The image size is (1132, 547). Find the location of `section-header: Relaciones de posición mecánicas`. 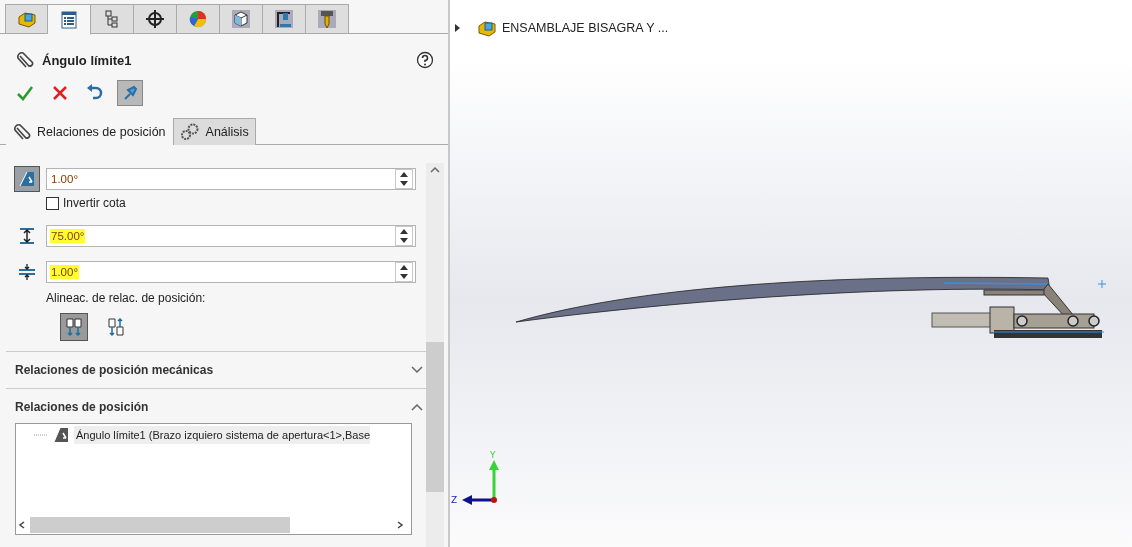

section-header: Relaciones de posición mecánicas is located at coordinates (216, 369).